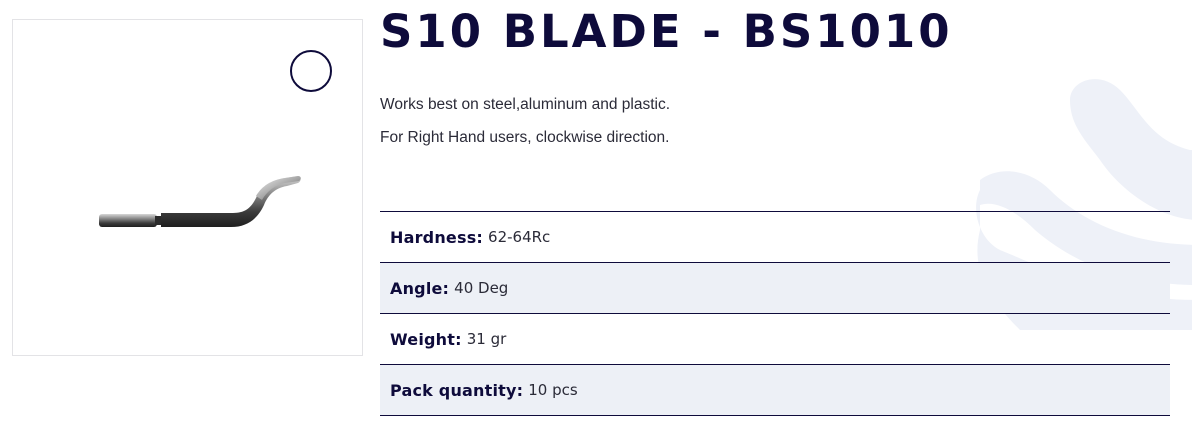 The height and width of the screenshot is (444, 1192). I want to click on spec-label: Pack quantity:, so click(457, 390).